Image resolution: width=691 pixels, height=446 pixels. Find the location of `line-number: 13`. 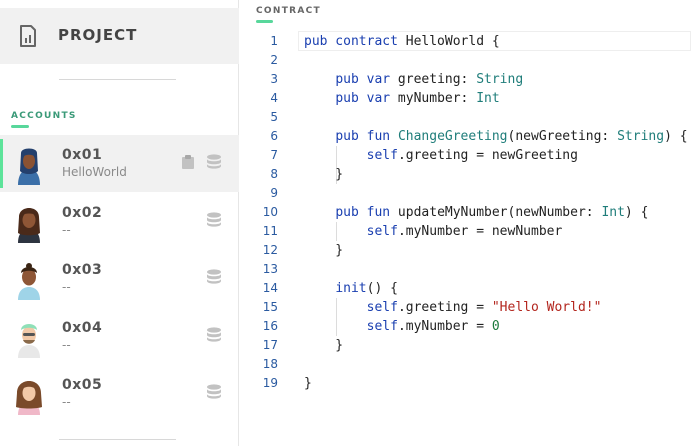

line-number: 13 is located at coordinates (270, 269).